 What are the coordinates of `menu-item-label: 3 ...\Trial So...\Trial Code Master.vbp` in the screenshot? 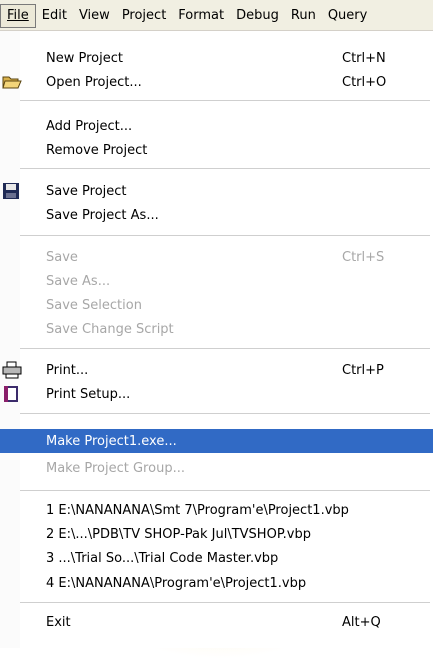 It's located at (162, 558).